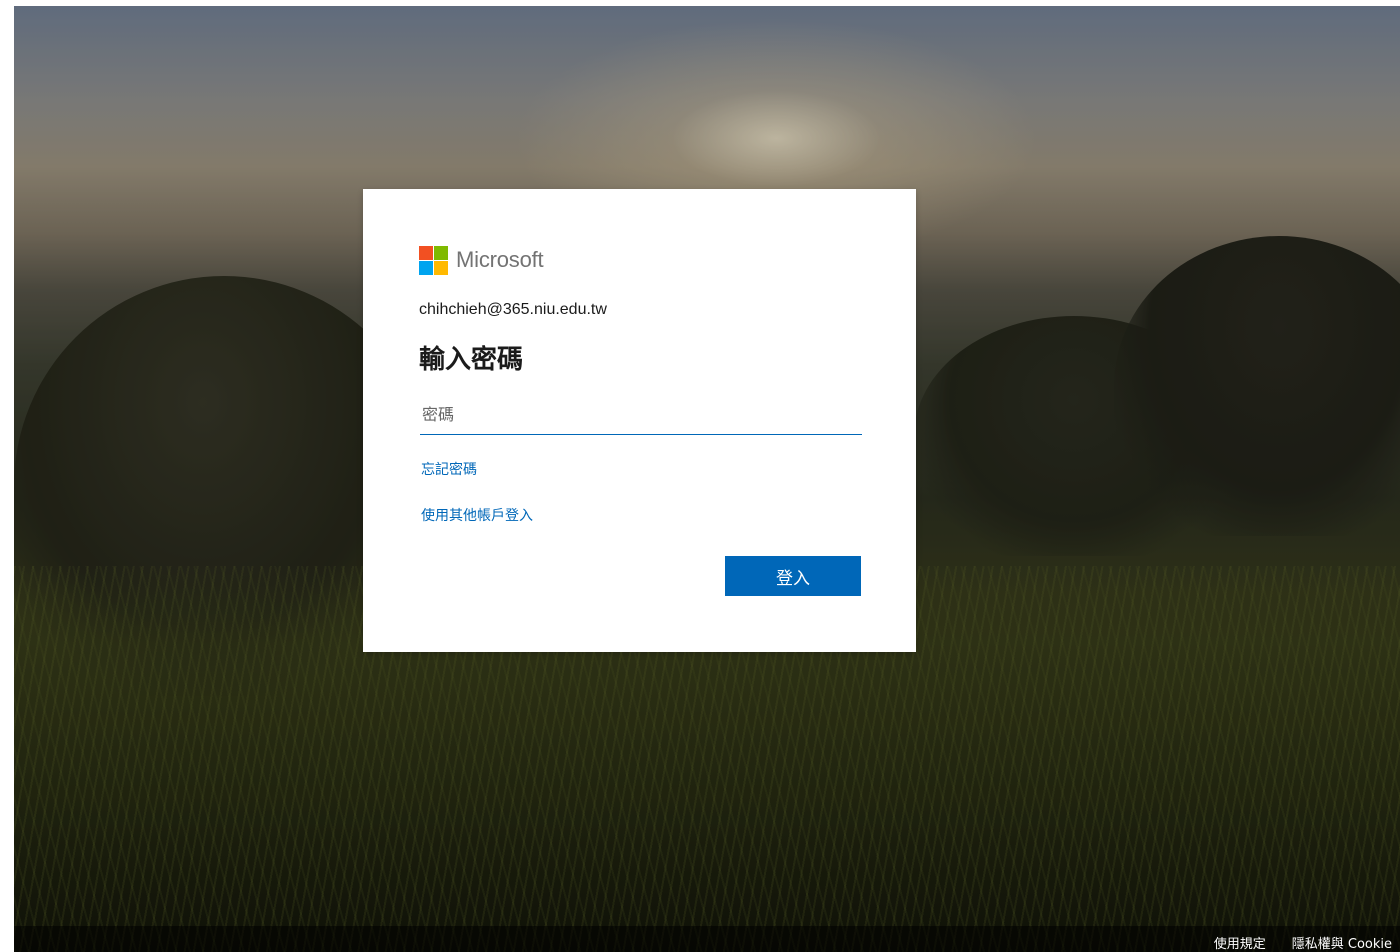  Describe the element at coordinates (477, 515) in the screenshot. I see `sign-in-other-account-link: 使用其他帳戶登入` at that location.